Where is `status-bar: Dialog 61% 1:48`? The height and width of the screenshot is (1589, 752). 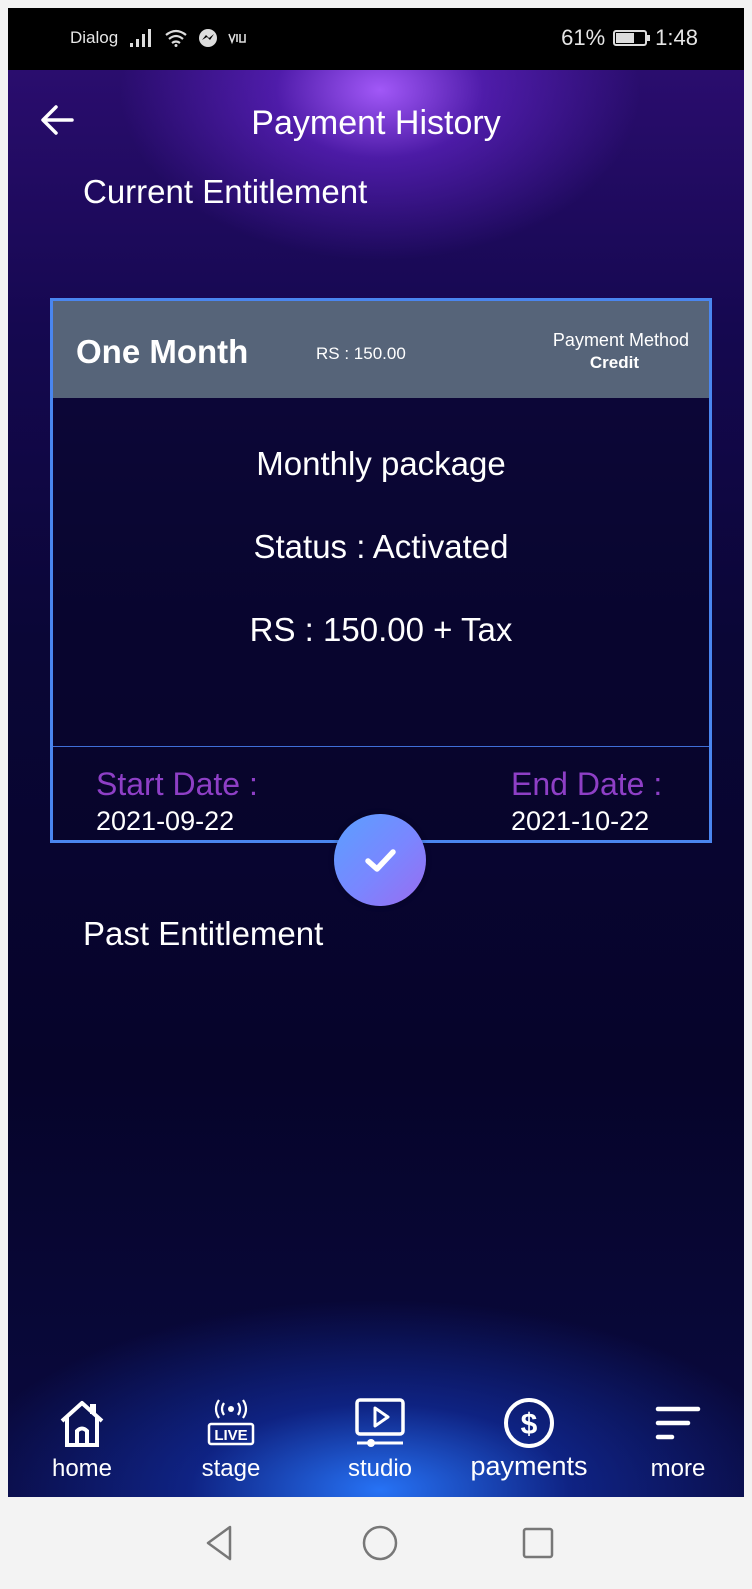
status-bar: Dialog 61% 1:48 is located at coordinates (376, 39).